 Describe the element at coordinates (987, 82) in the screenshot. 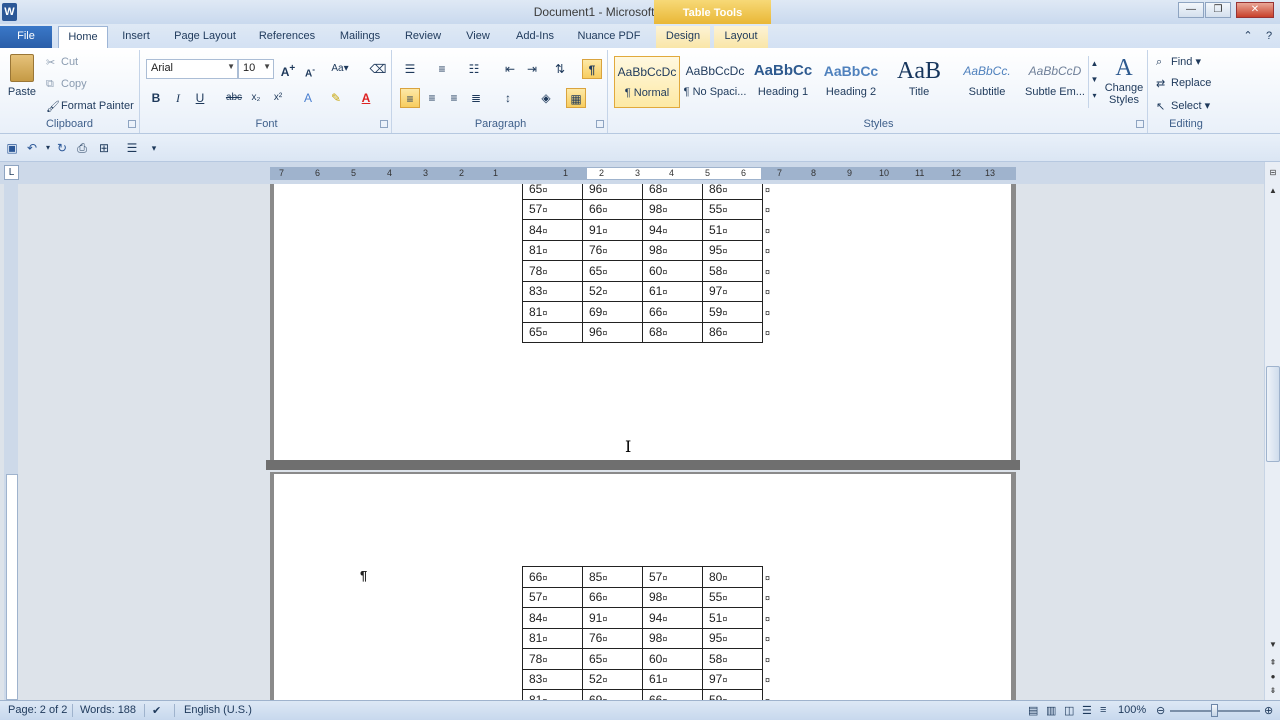

I see `style-subtitle: AaBbCc. Subtitle` at that location.